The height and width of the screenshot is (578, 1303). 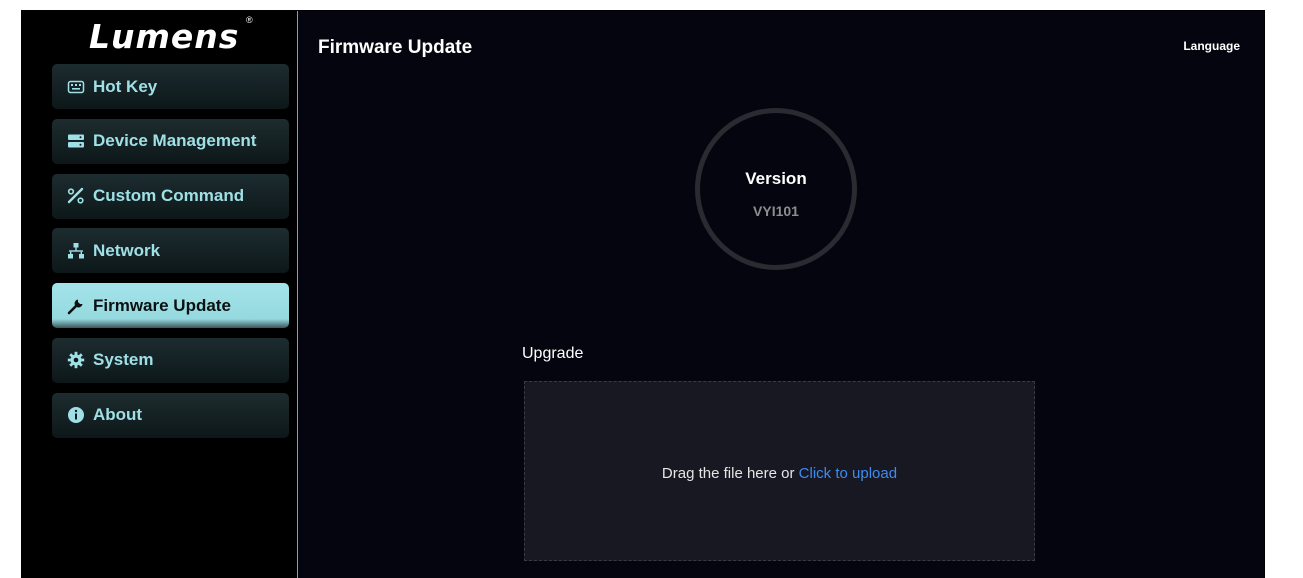 What do you see at coordinates (76, 251) in the screenshot?
I see `network-icon` at bounding box center [76, 251].